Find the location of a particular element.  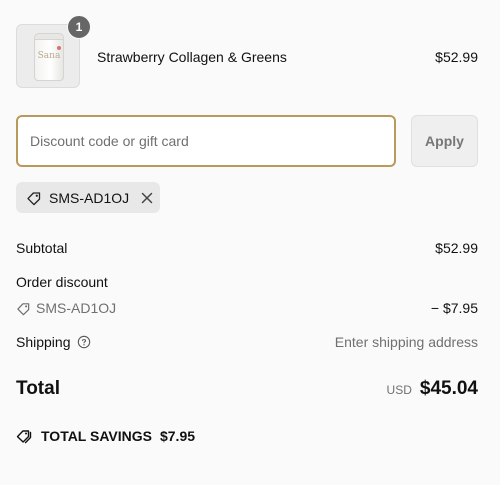

discount-value: − $7.95 is located at coordinates (454, 308).